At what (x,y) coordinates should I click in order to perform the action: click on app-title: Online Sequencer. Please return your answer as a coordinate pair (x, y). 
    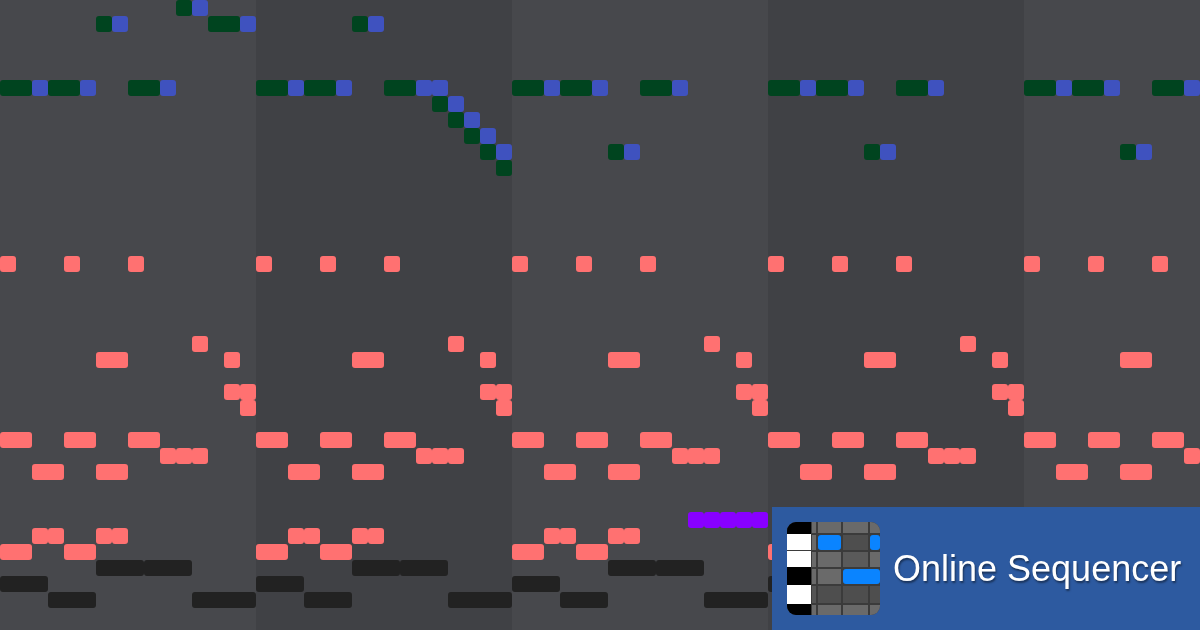
    Looking at the image, I should click on (1037, 568).